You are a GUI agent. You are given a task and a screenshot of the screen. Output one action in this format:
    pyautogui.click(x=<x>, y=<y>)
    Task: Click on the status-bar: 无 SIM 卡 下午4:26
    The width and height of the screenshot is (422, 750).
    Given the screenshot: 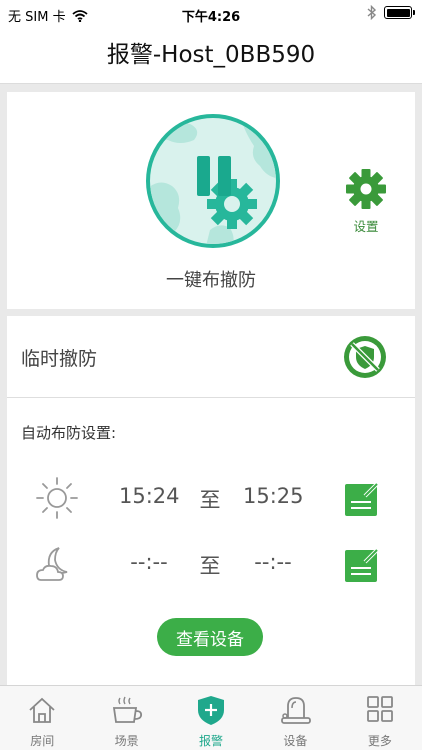 What is the action you would take?
    pyautogui.click(x=211, y=14)
    